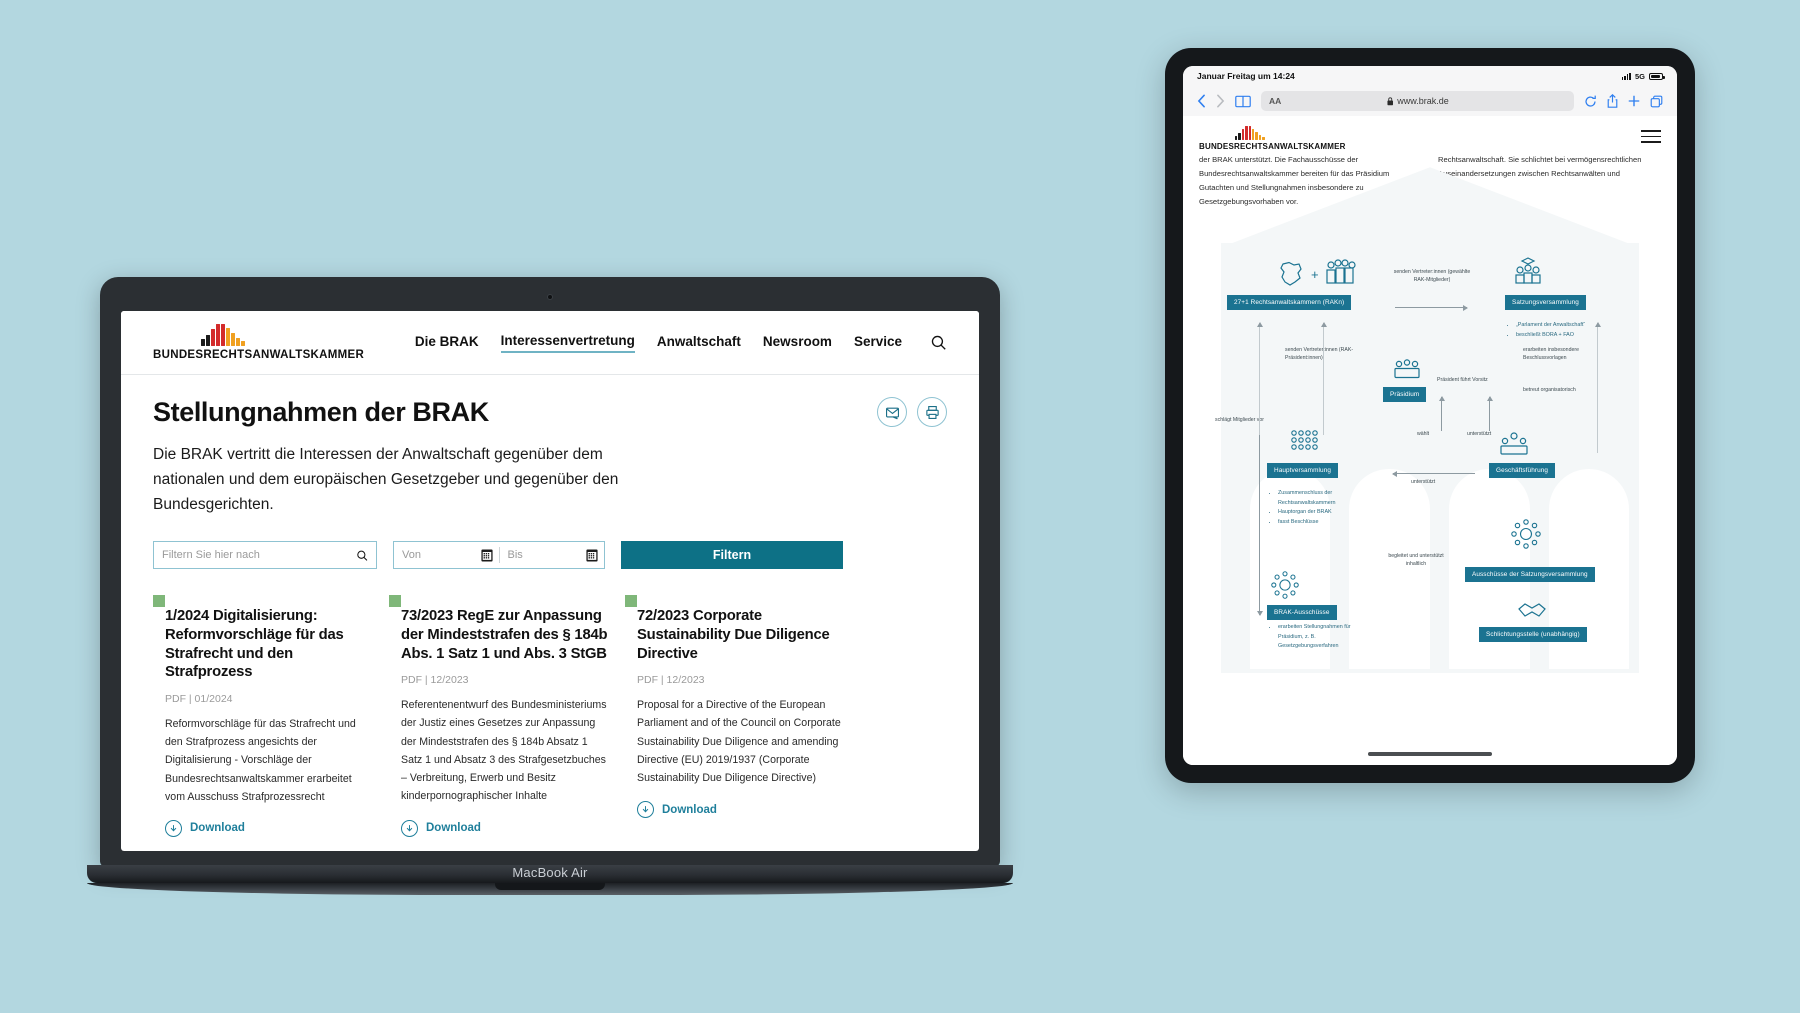 The image size is (1800, 1013). What do you see at coordinates (878, 343) in the screenshot?
I see `nav-item-service: Service` at bounding box center [878, 343].